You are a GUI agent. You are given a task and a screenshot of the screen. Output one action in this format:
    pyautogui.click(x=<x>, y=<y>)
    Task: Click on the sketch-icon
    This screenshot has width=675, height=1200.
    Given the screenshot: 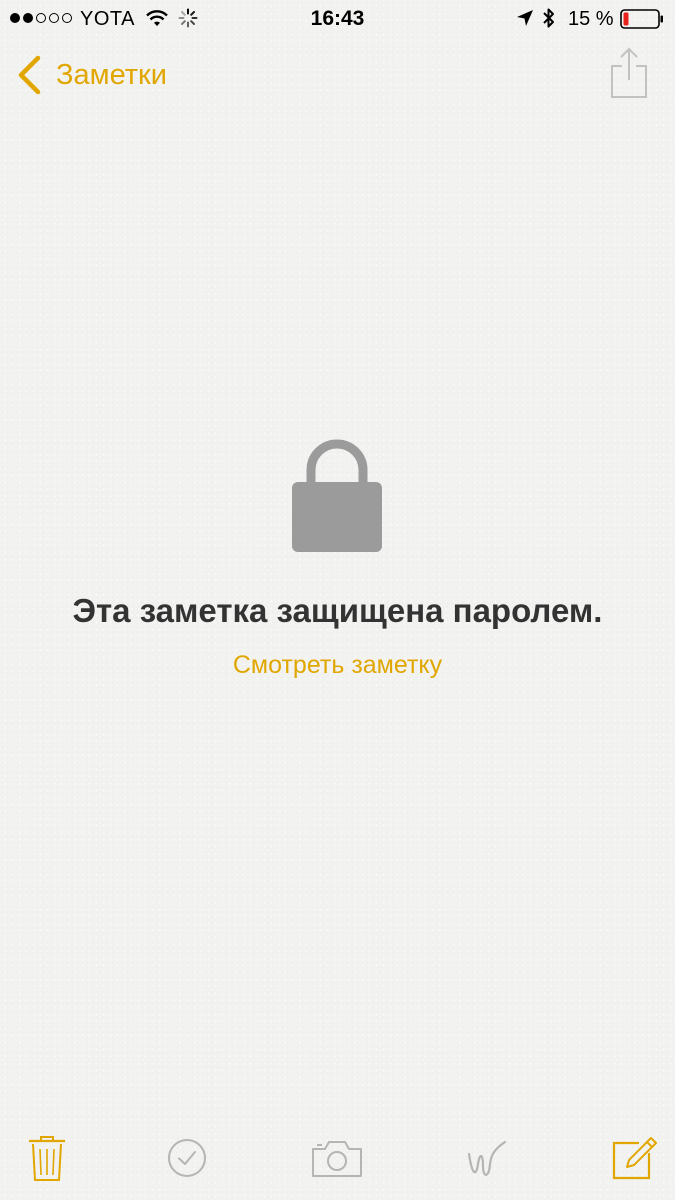 What is the action you would take?
    pyautogui.click(x=487, y=1158)
    